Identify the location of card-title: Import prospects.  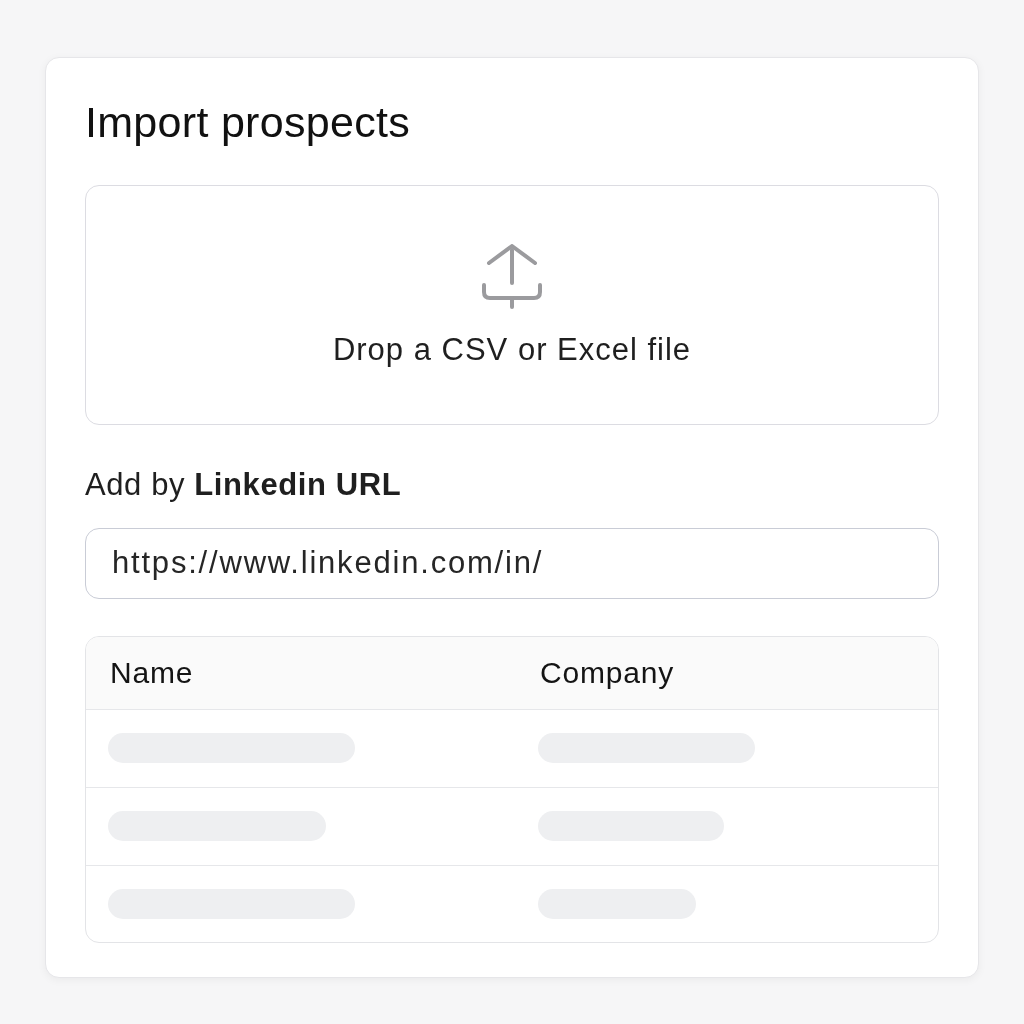
(248, 122).